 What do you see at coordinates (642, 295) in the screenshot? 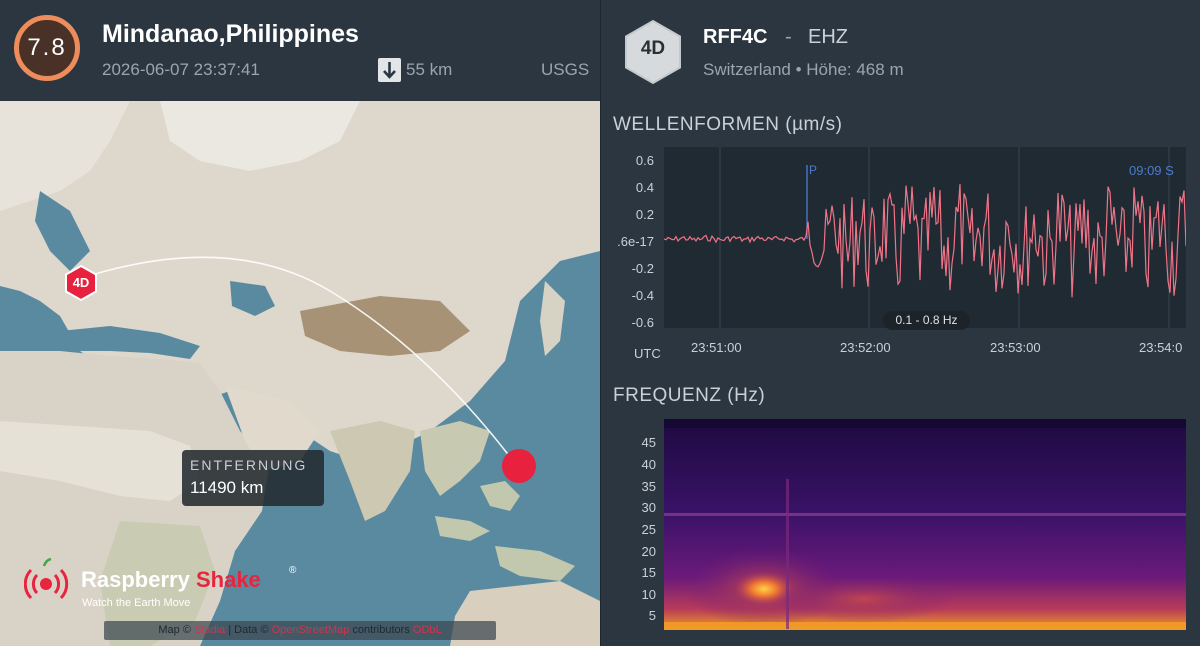
I see `waveform-y-tick: -0.4` at bounding box center [642, 295].